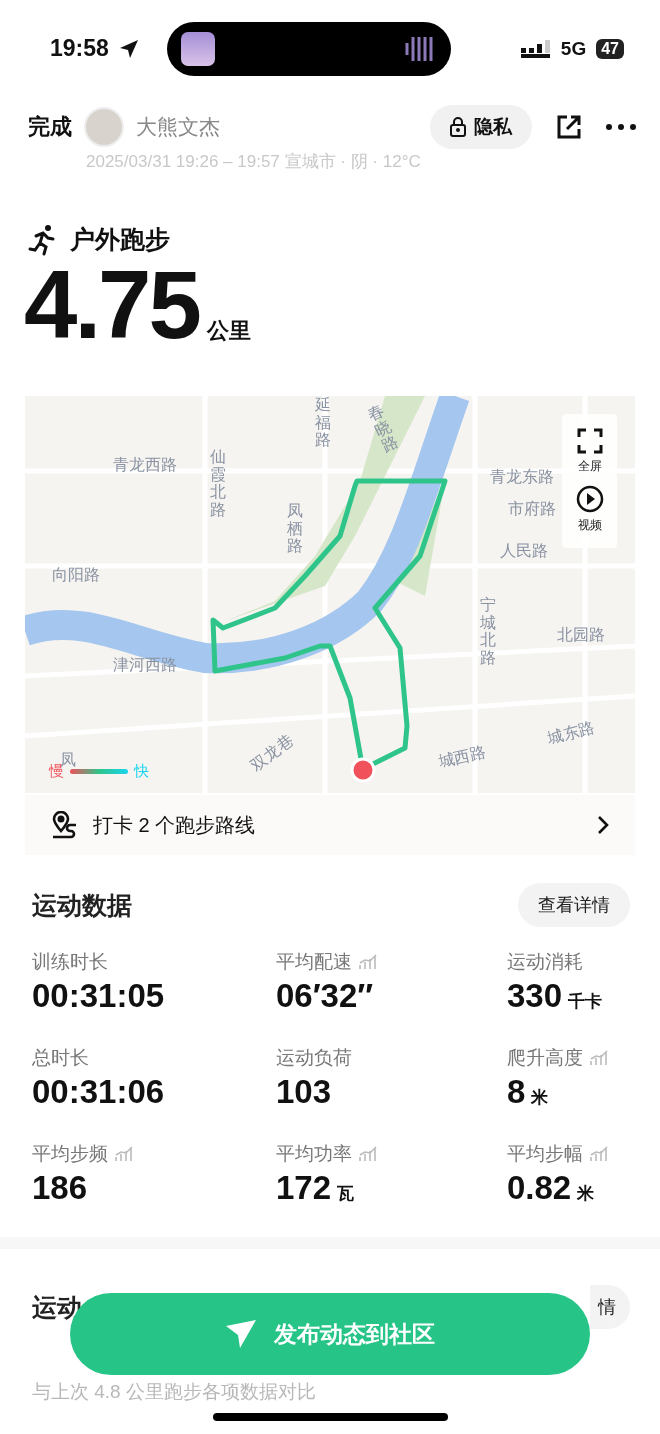 The image size is (660, 1434). Describe the element at coordinates (574, 905) in the screenshot. I see `details-button: 查看详情` at that location.